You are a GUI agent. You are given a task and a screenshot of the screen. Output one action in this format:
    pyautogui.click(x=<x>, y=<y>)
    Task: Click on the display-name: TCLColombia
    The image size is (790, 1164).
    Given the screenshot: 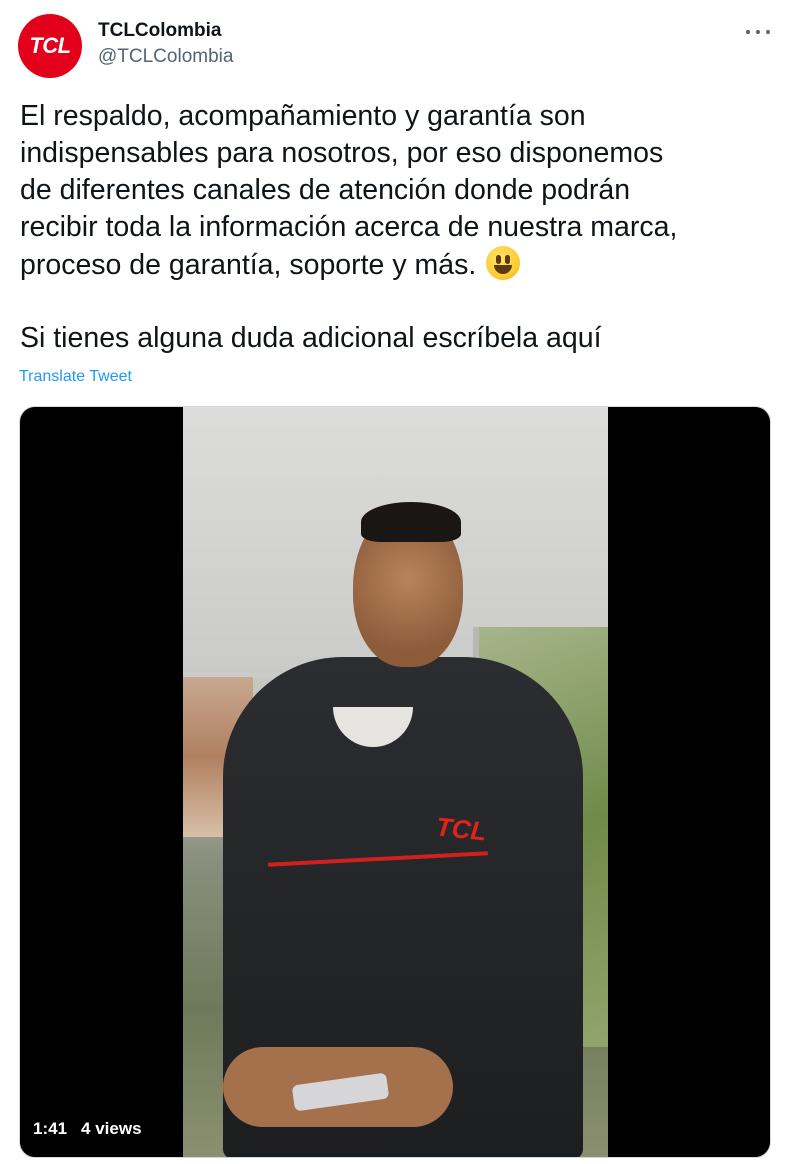 What is the action you would take?
    pyautogui.click(x=165, y=31)
    